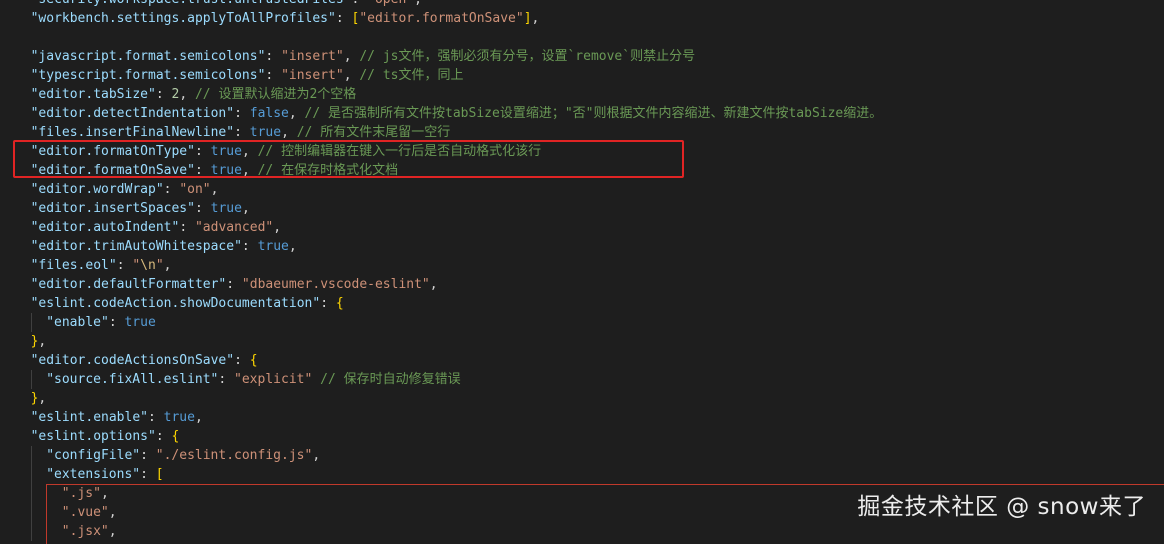 Image resolution: width=1164 pixels, height=544 pixels. I want to click on code-line: "editor.wordWrap": "on",, so click(582, 189).